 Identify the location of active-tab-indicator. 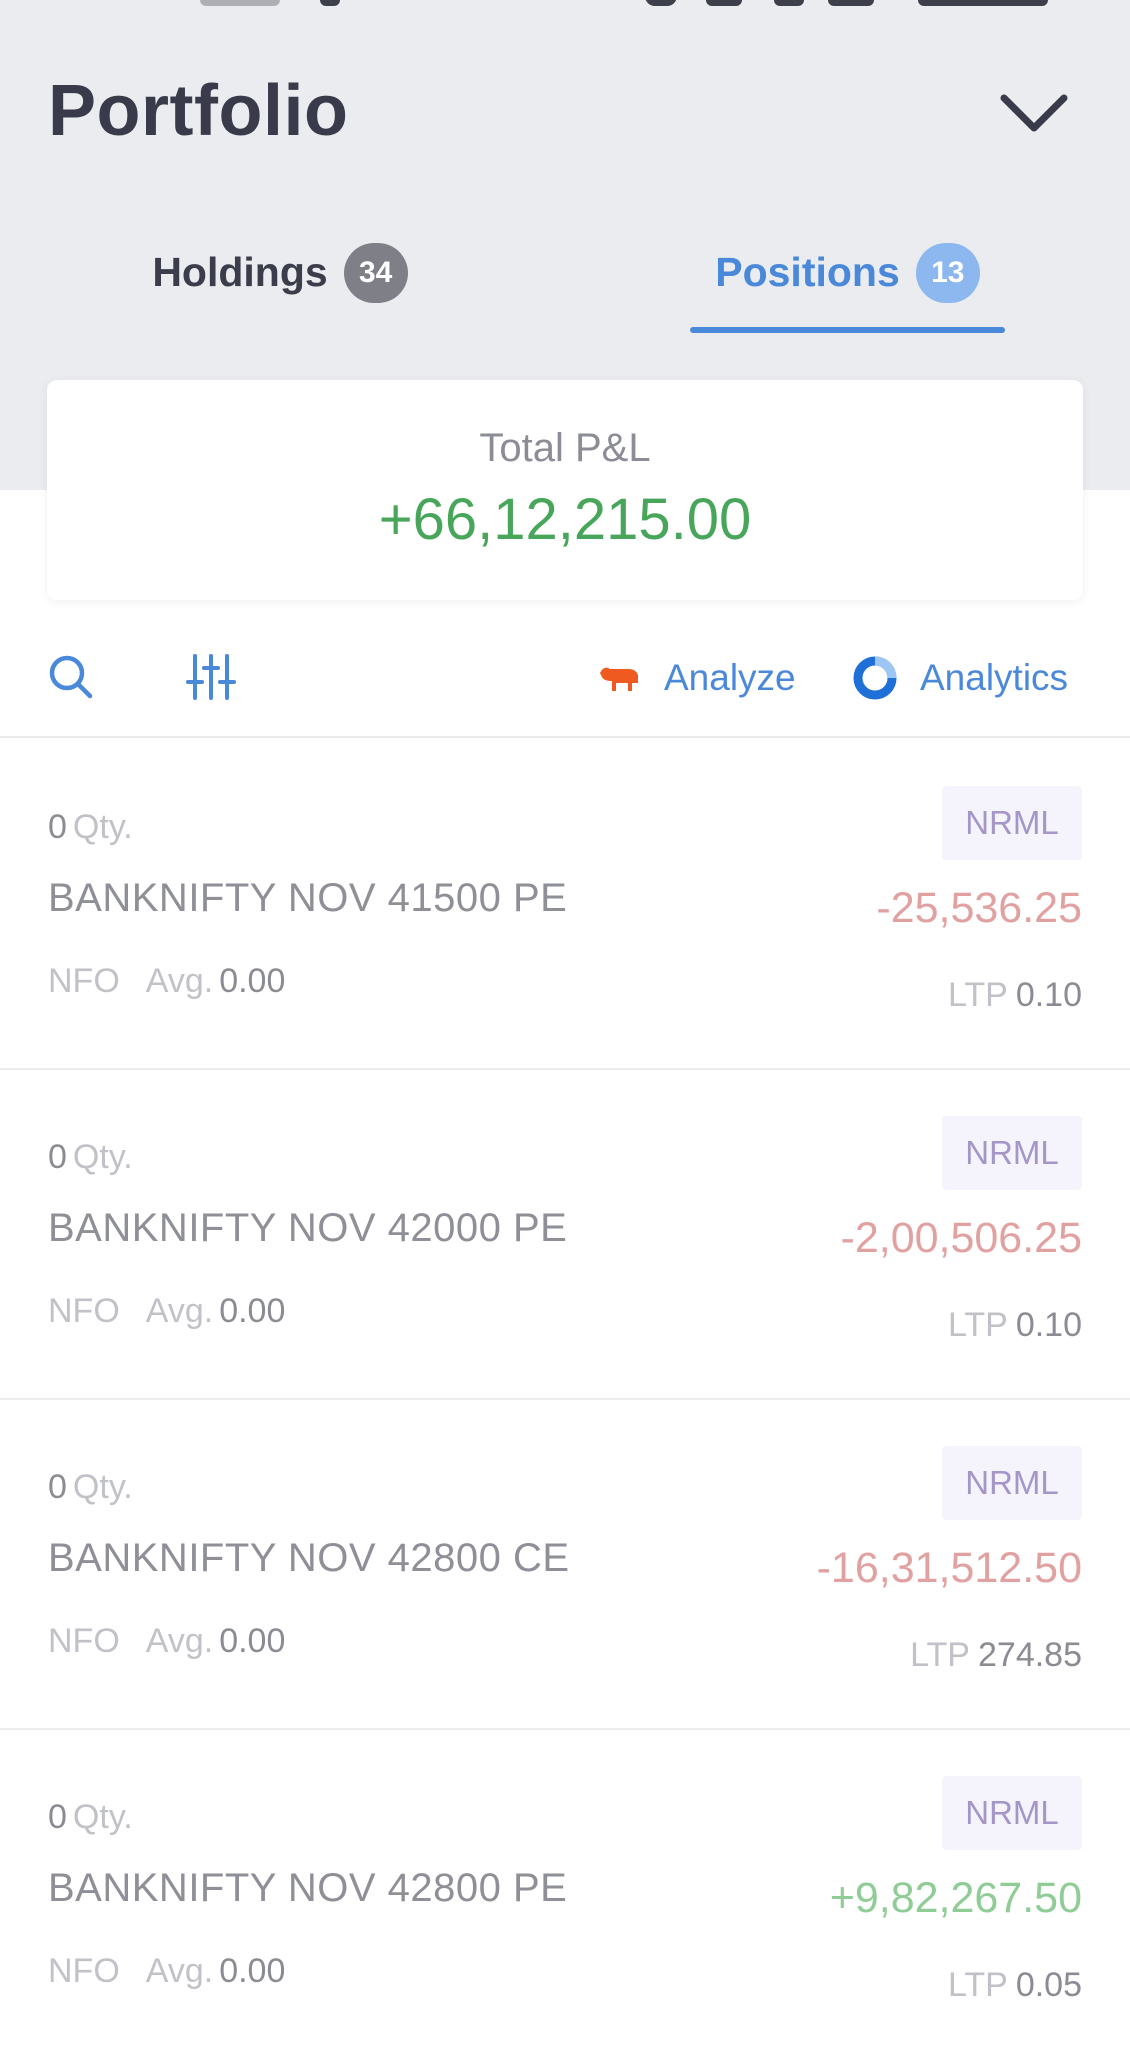
(847, 330).